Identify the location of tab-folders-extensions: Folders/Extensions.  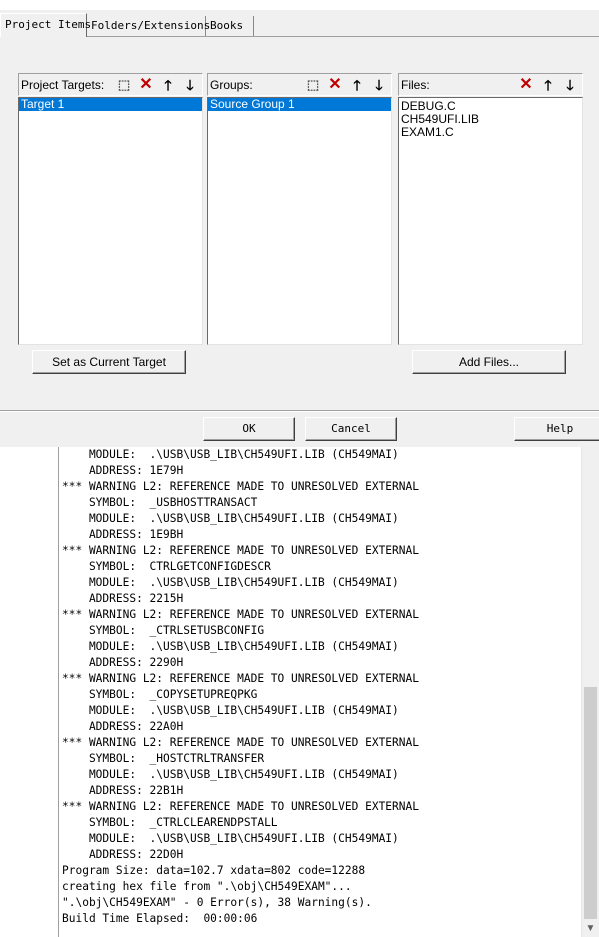
(148, 26).